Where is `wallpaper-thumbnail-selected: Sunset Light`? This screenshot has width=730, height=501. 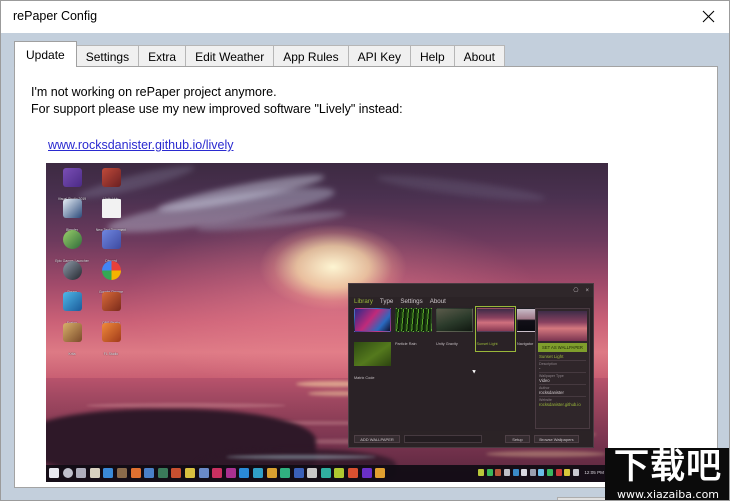 wallpaper-thumbnail-selected: Sunset Light is located at coordinates (495, 328).